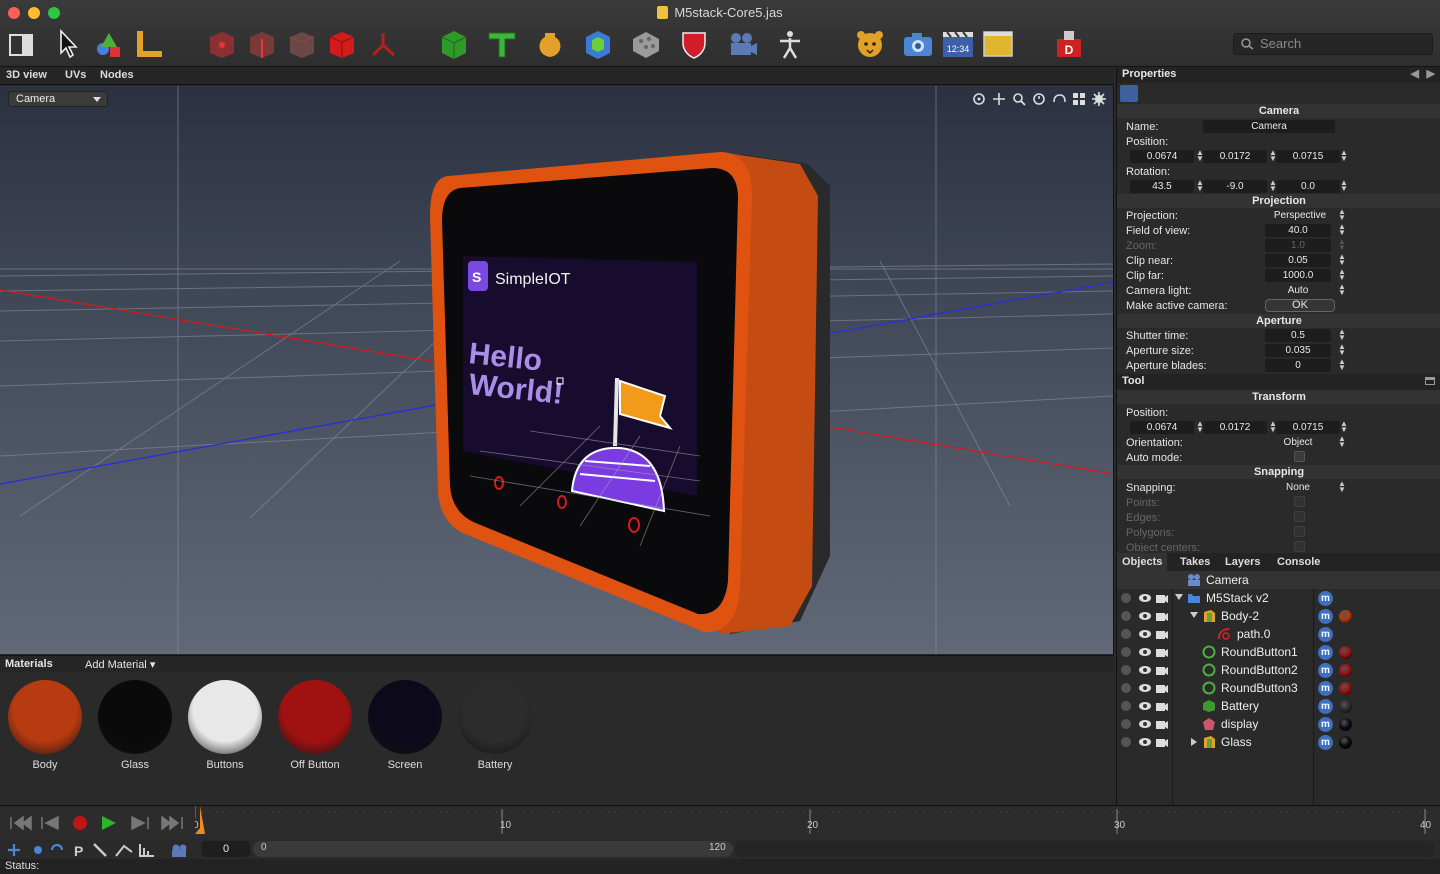 The height and width of the screenshot is (874, 1440). I want to click on figure-icon, so click(790, 44).